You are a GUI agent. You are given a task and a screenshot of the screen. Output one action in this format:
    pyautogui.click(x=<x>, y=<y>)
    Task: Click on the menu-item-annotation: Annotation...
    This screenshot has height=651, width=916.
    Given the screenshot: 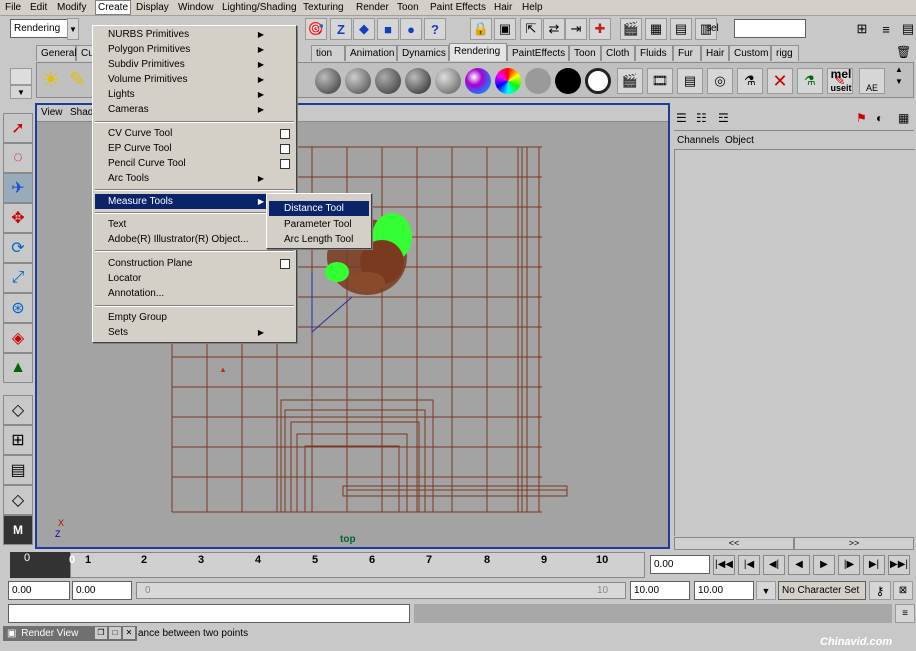 What is the action you would take?
    pyautogui.click(x=194, y=293)
    